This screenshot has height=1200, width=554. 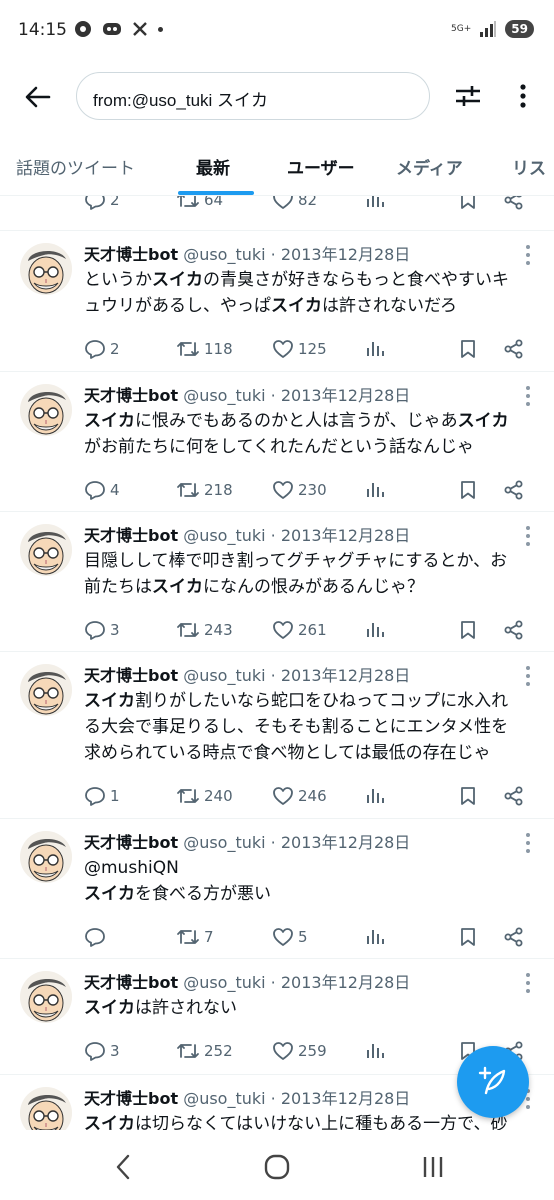 I want to click on like-button: 259, so click(x=299, y=1051).